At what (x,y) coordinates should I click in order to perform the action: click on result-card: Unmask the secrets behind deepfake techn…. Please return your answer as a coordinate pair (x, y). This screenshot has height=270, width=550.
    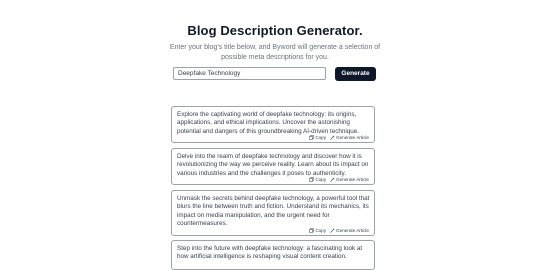
    Looking at the image, I should click on (273, 213).